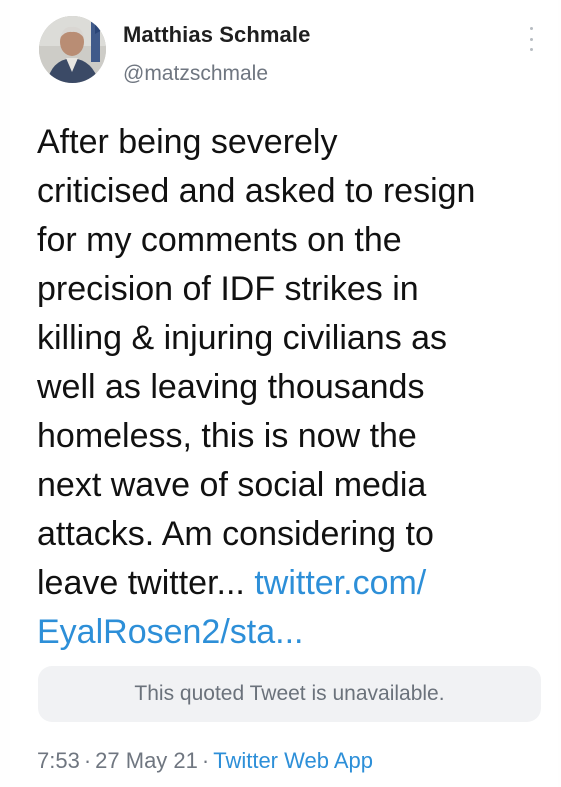 The image size is (561, 787). I want to click on more-vertical-icon, so click(531, 39).